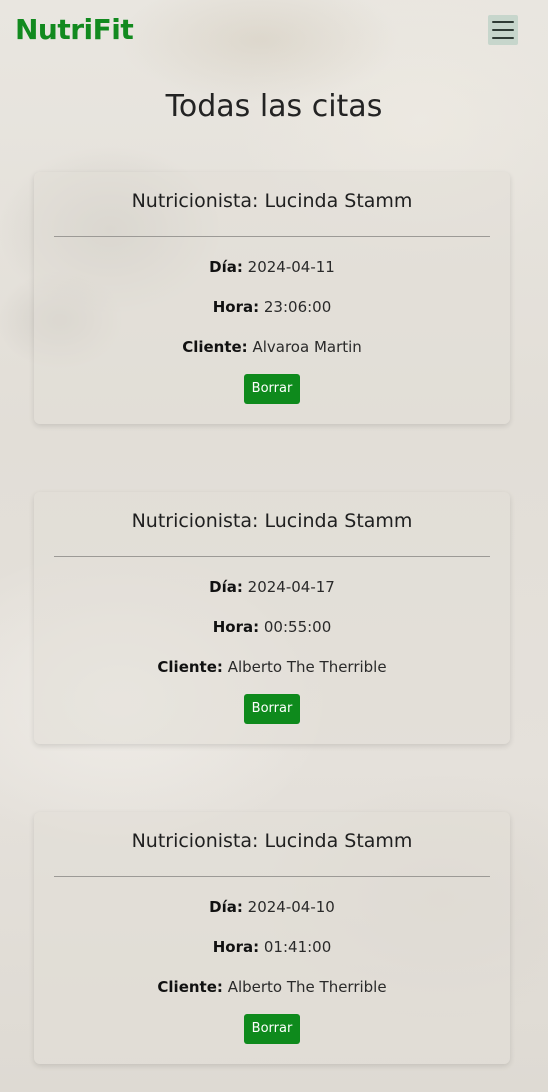 Image resolution: width=548 pixels, height=1092 pixels. I want to click on hour-value: 23:06:00, so click(297, 307).